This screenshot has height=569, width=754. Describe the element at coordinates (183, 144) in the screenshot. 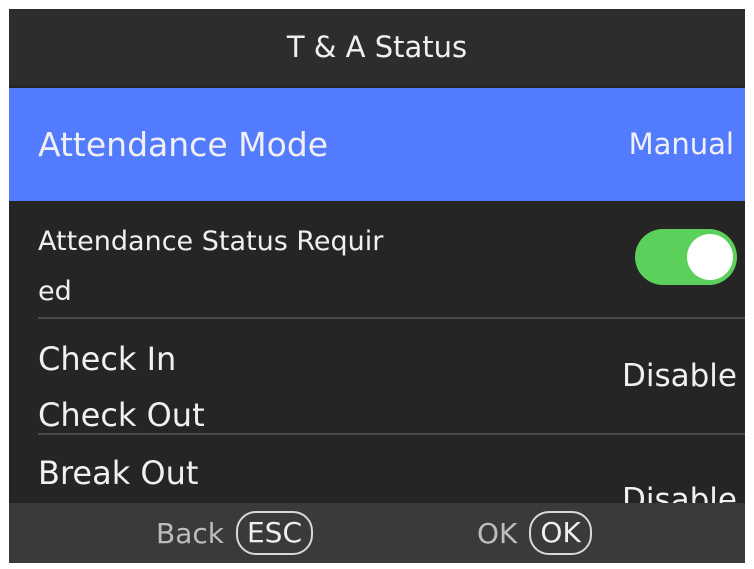

I see `attendance-mode-label: Attendance Mode` at that location.